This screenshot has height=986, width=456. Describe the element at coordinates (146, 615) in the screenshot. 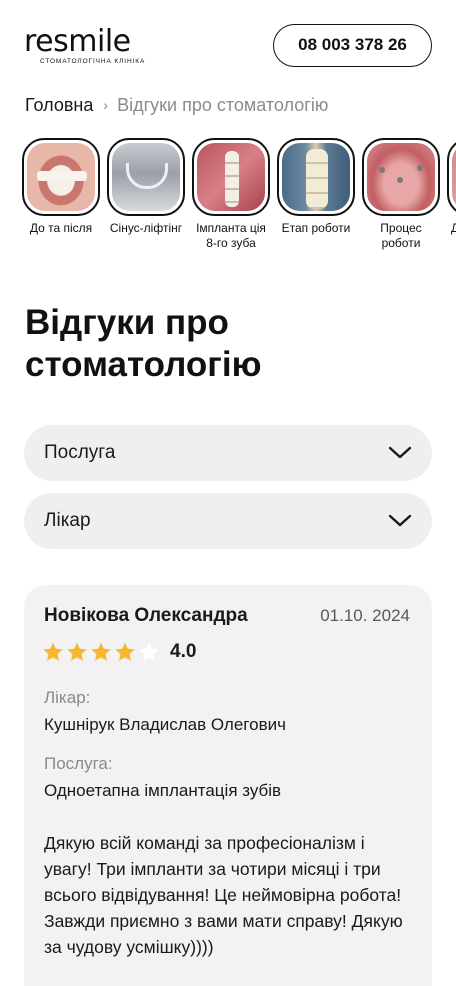

I see `review-author: Новікова Олександра` at that location.